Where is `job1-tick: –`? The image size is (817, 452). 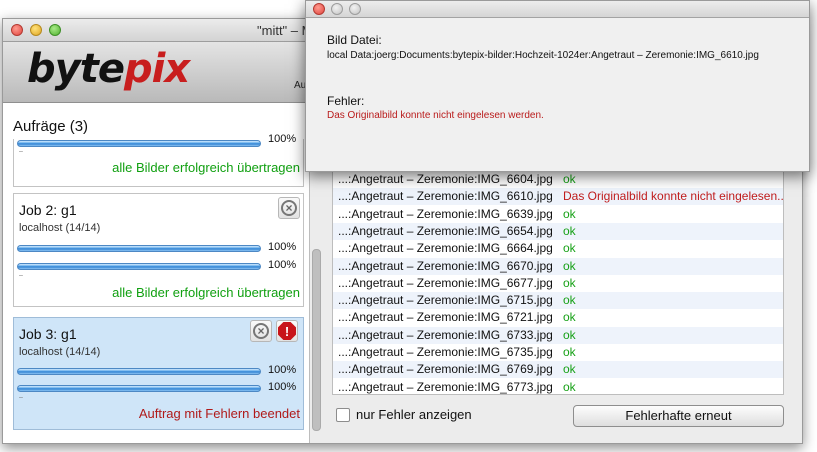 job1-tick: – is located at coordinates (21, 151).